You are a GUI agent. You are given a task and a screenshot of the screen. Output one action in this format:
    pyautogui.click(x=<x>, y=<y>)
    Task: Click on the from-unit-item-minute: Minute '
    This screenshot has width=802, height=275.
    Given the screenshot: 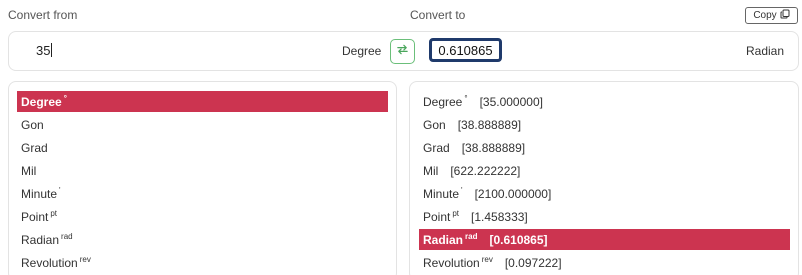 What is the action you would take?
    pyautogui.click(x=202, y=193)
    